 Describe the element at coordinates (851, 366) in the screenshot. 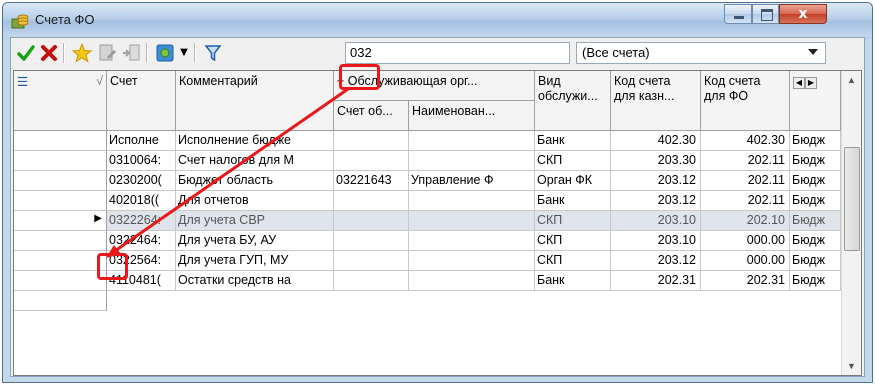

I see `scroll-down-icon: ▼` at that location.